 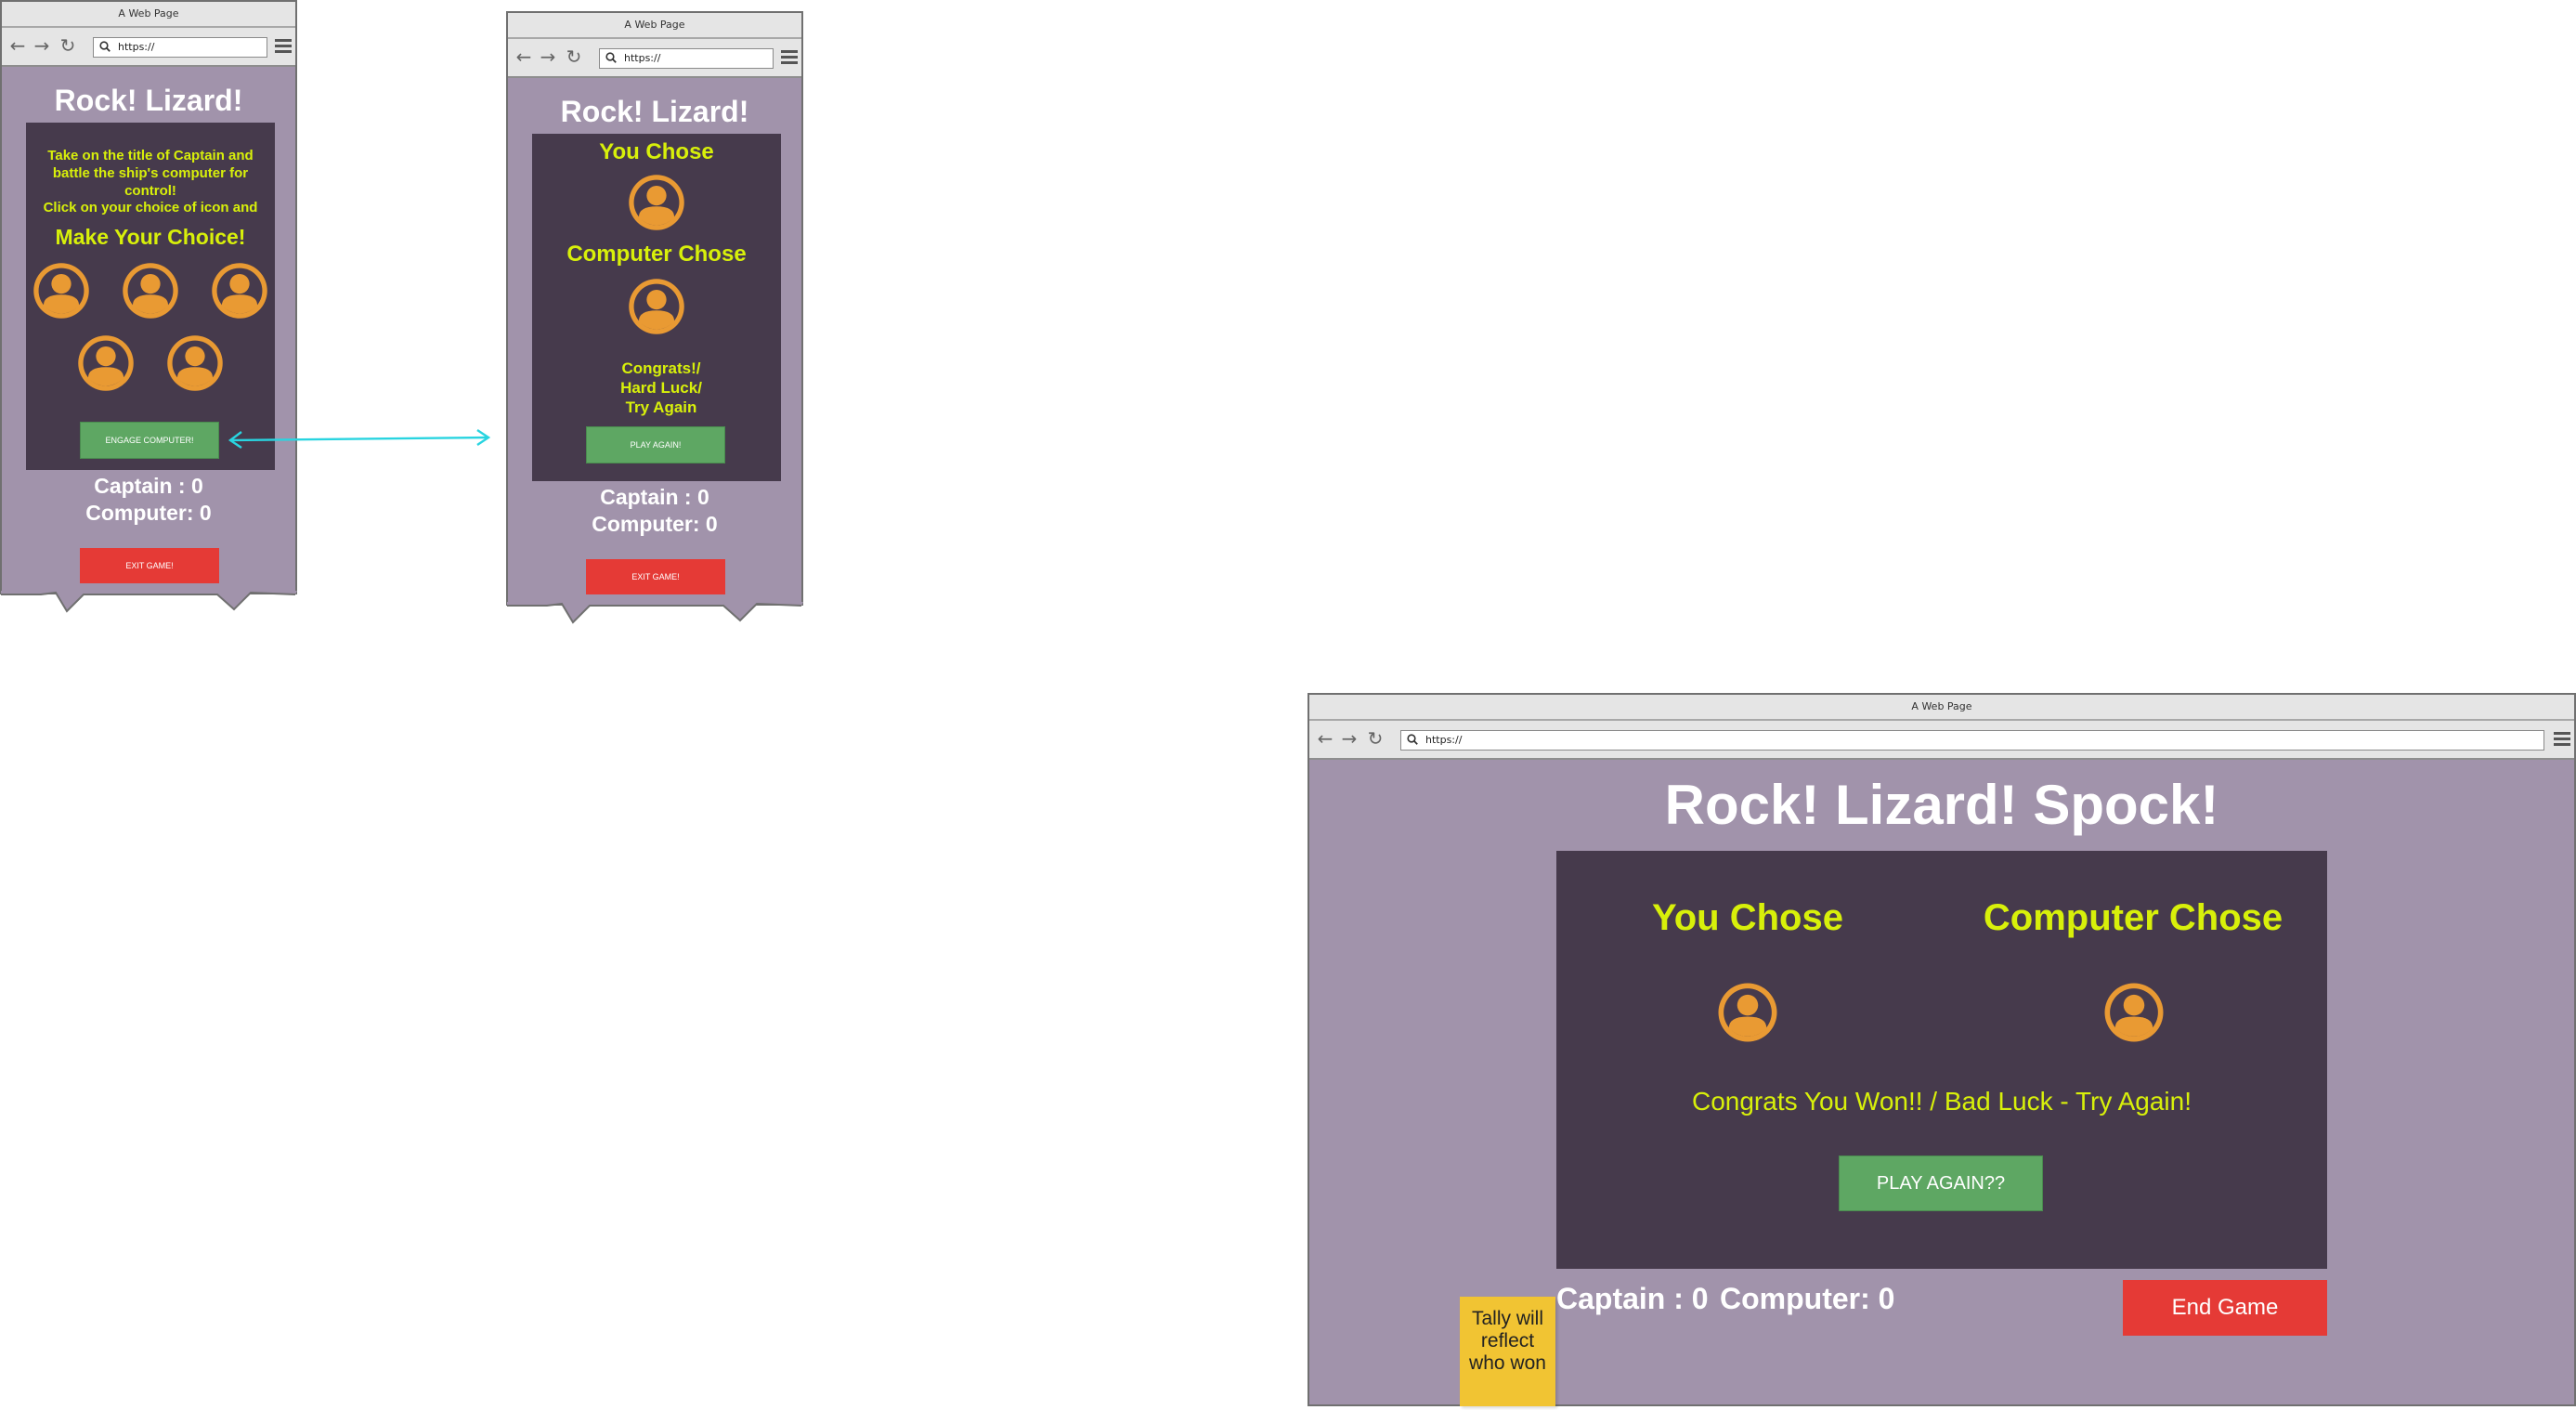 What do you see at coordinates (150, 237) in the screenshot?
I see `make-choice-prompt: Make Your Choice!` at bounding box center [150, 237].